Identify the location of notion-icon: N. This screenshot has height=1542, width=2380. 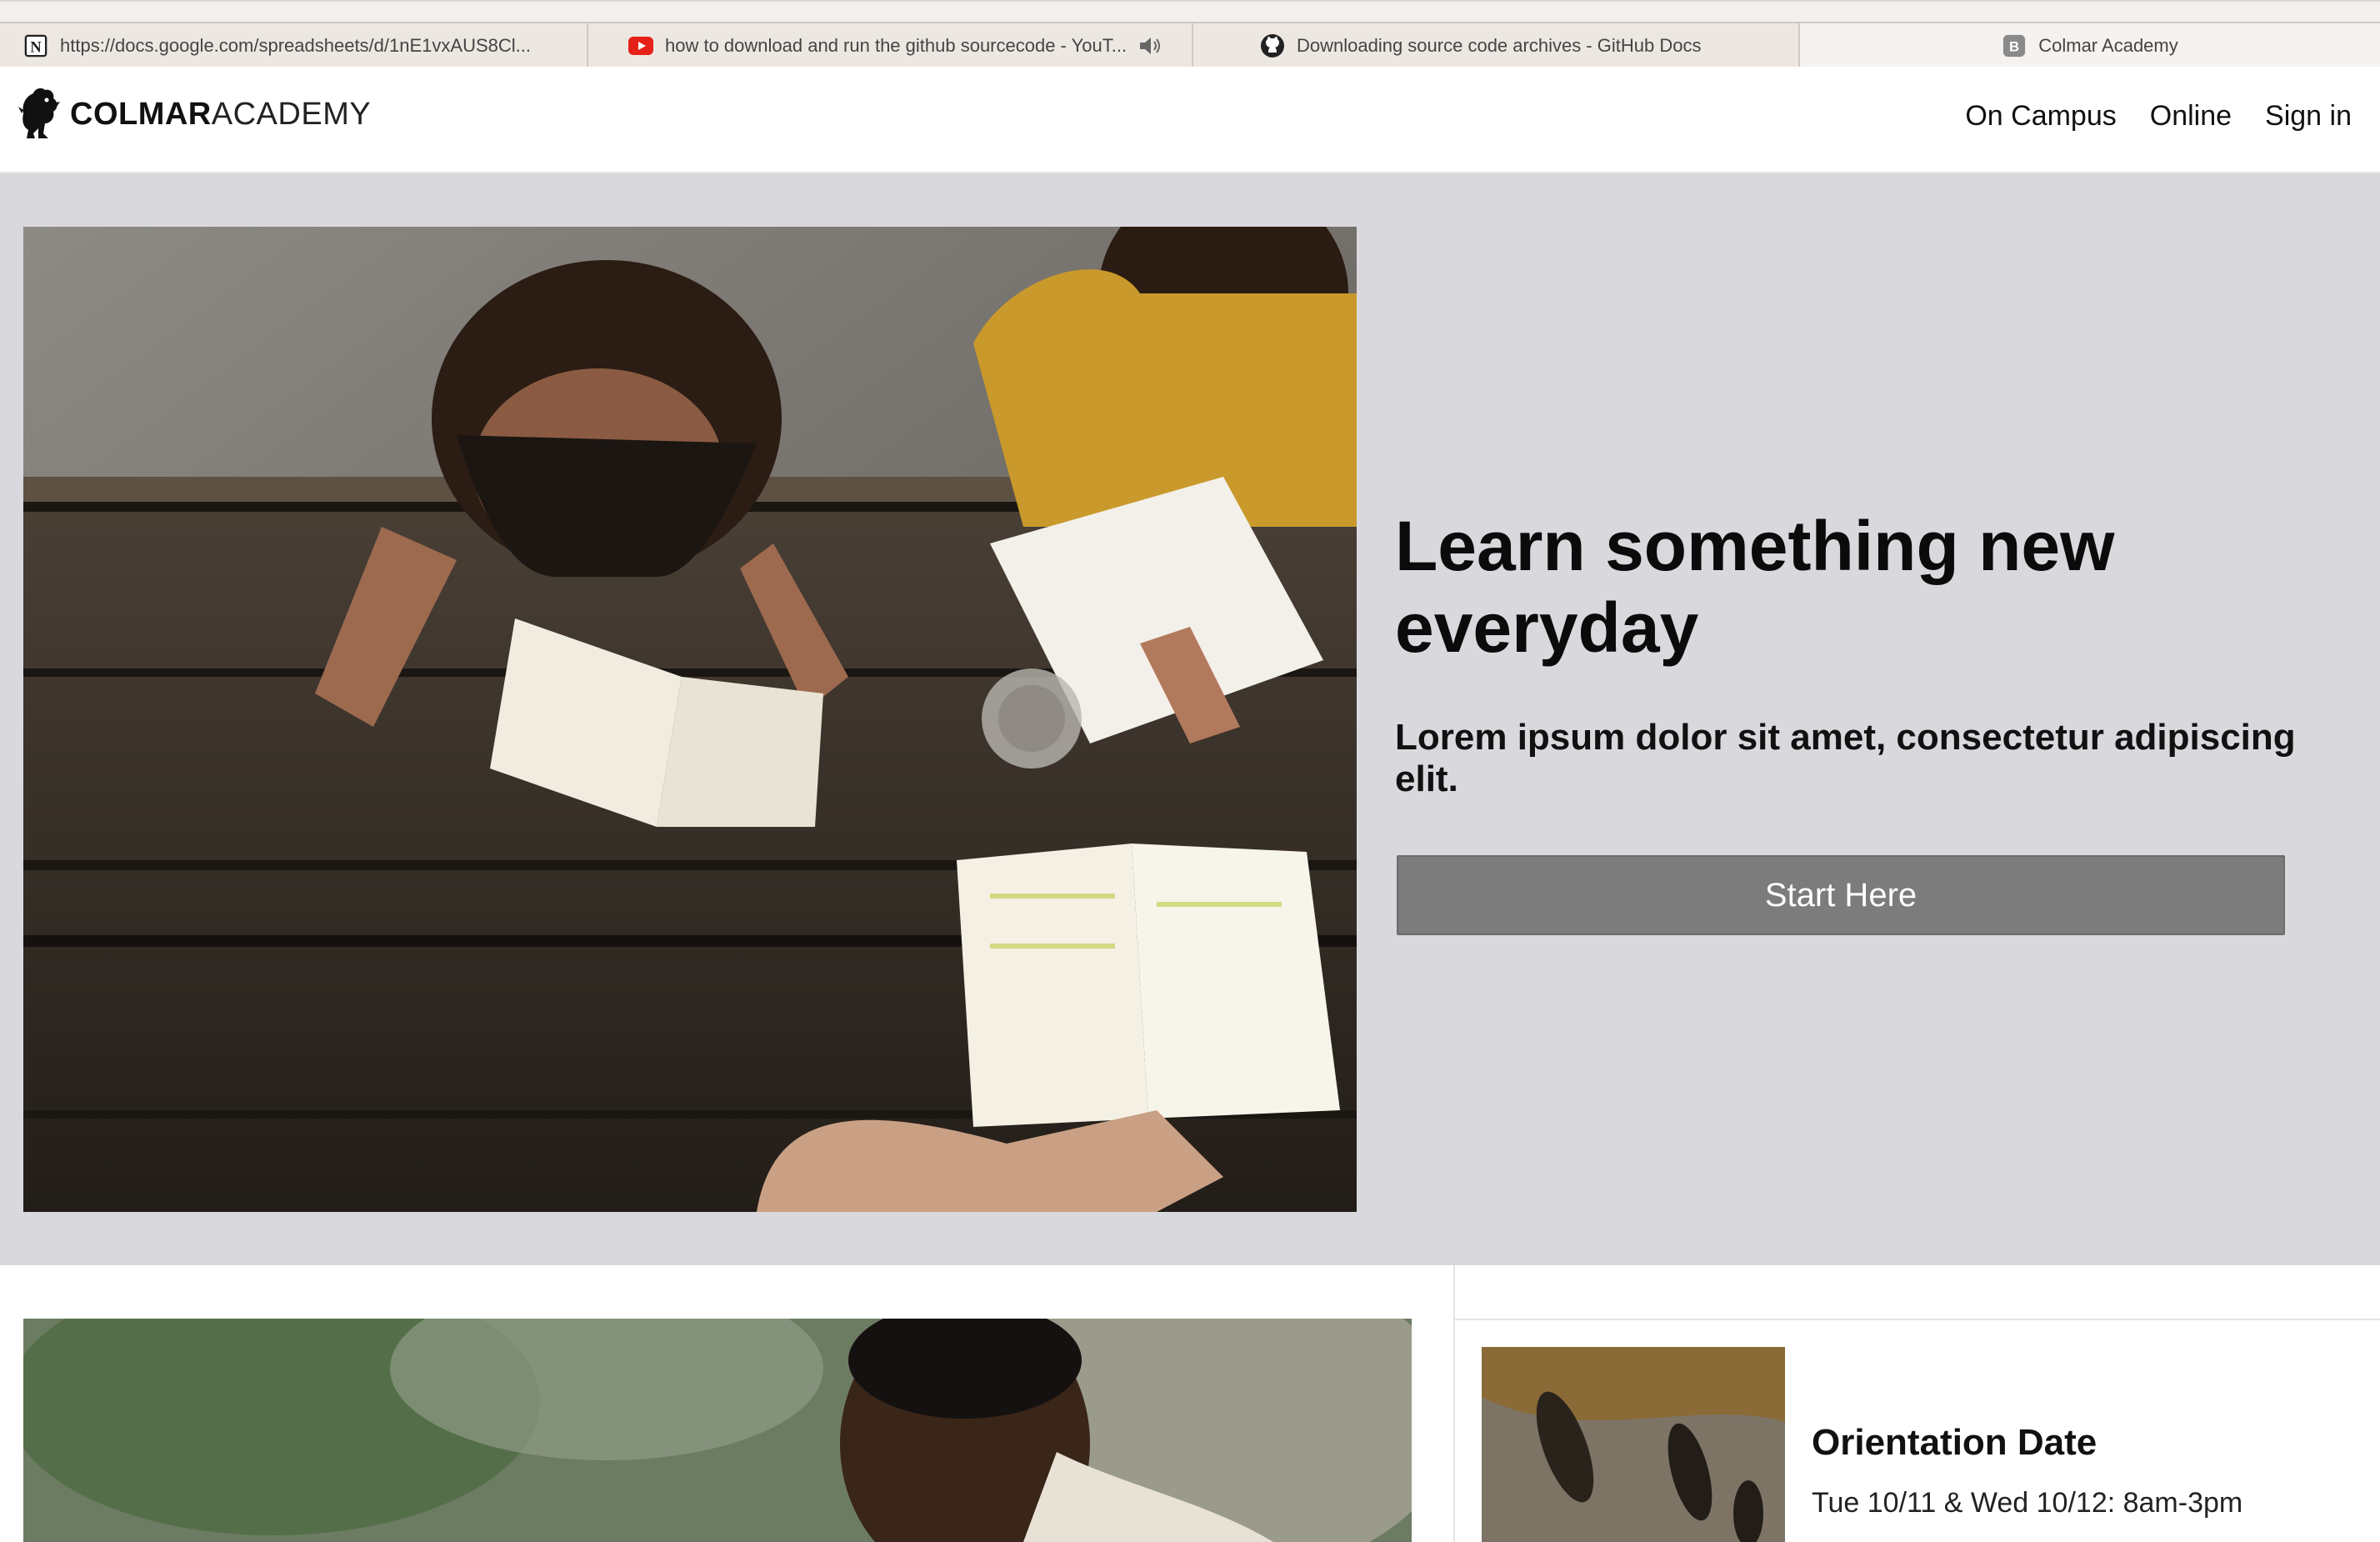
(35, 45).